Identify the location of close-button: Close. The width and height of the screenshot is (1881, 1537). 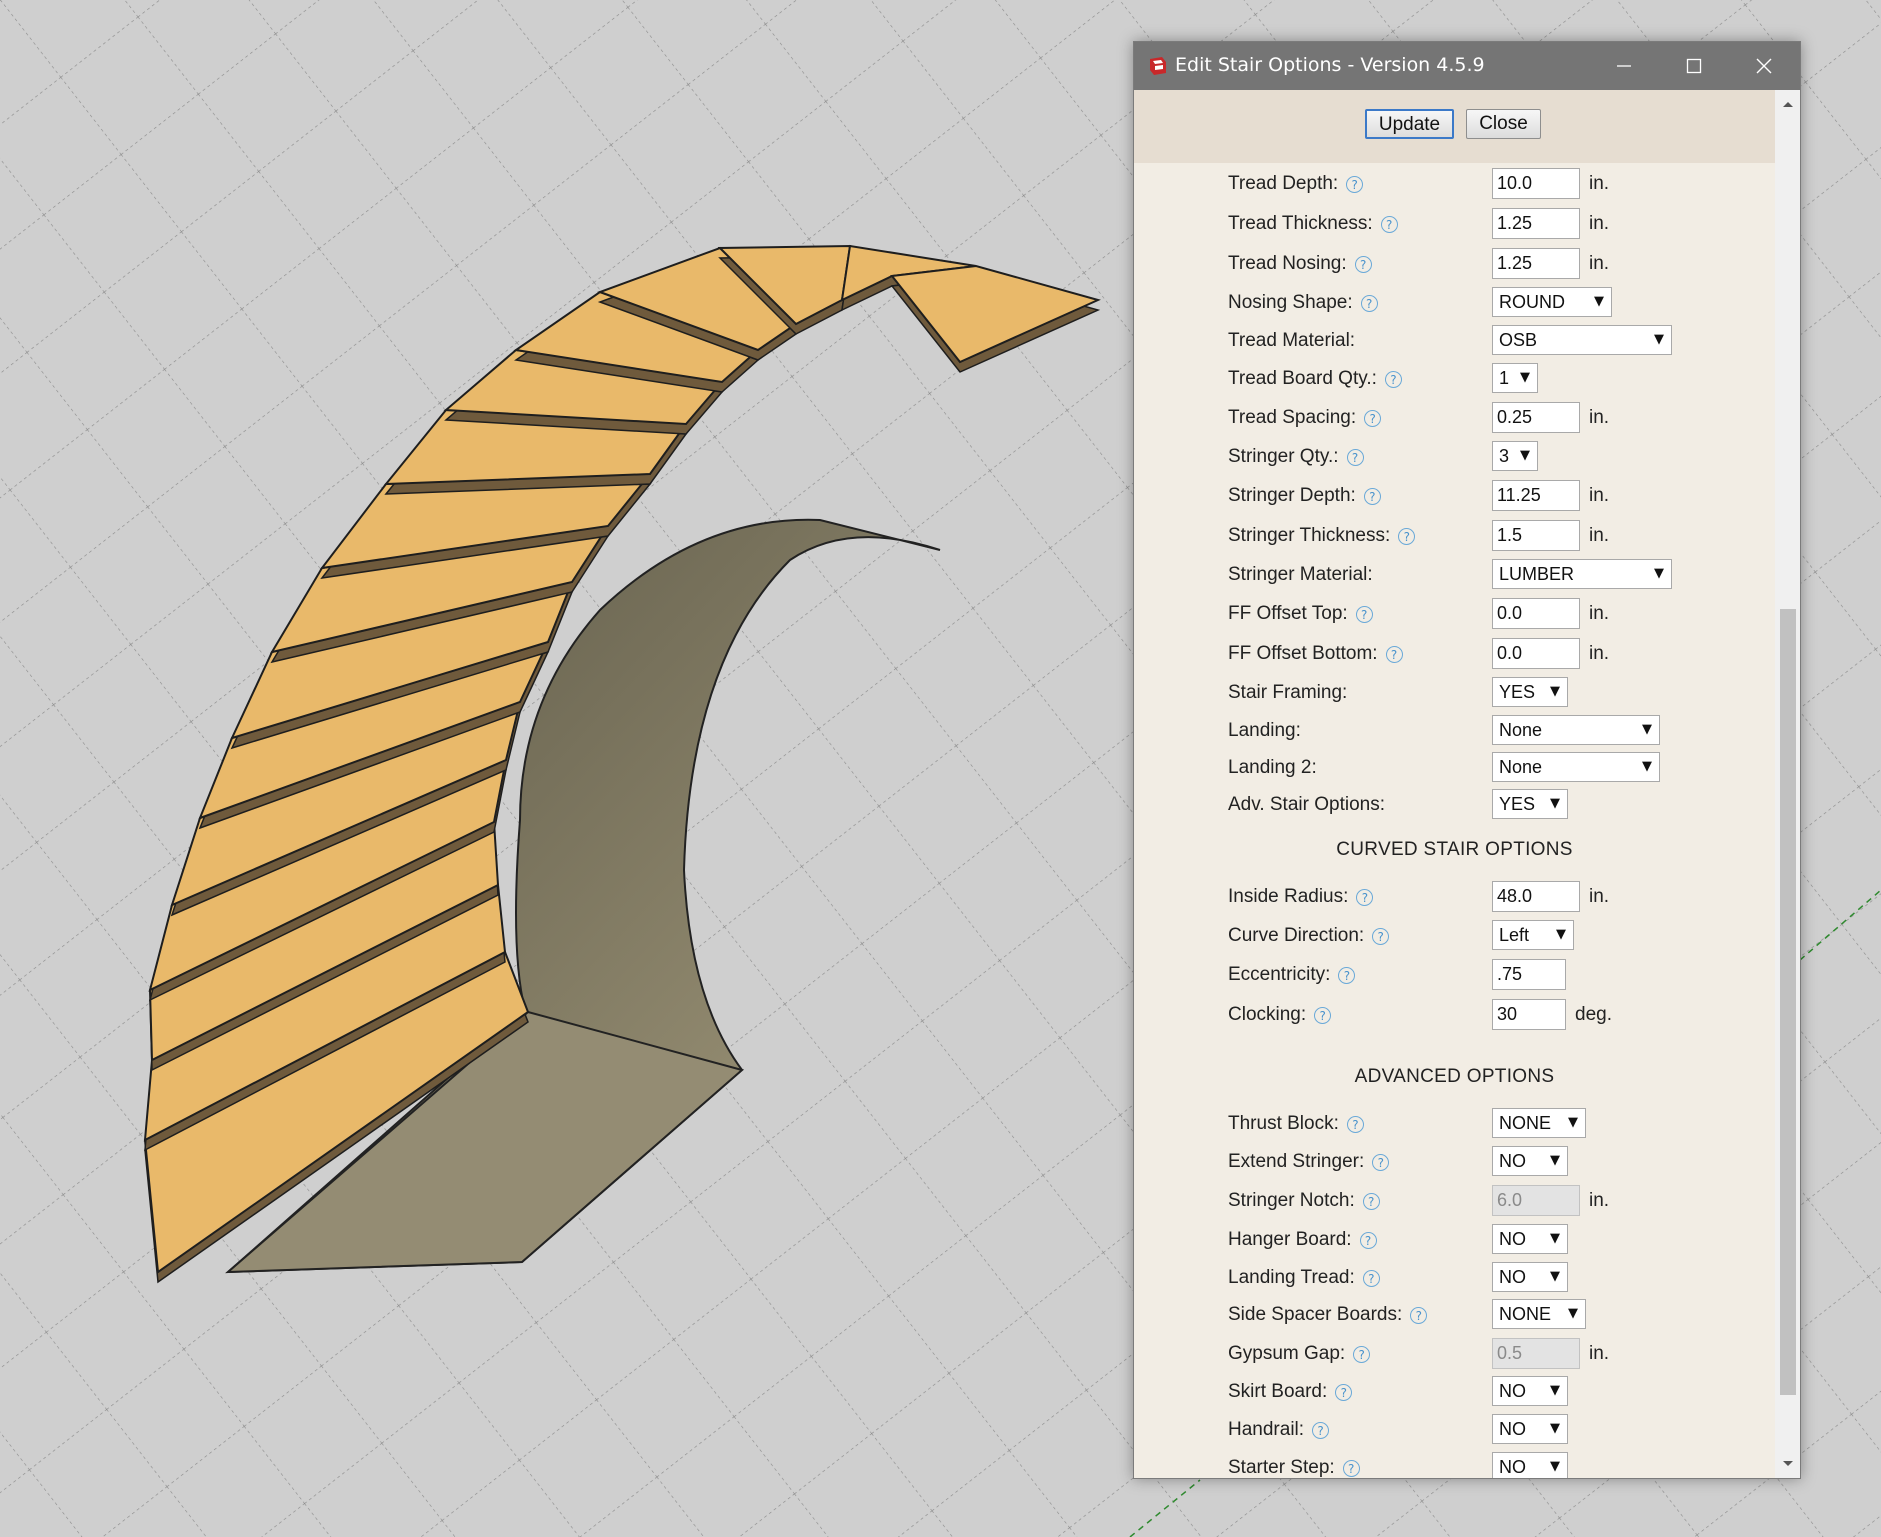
(1503, 124).